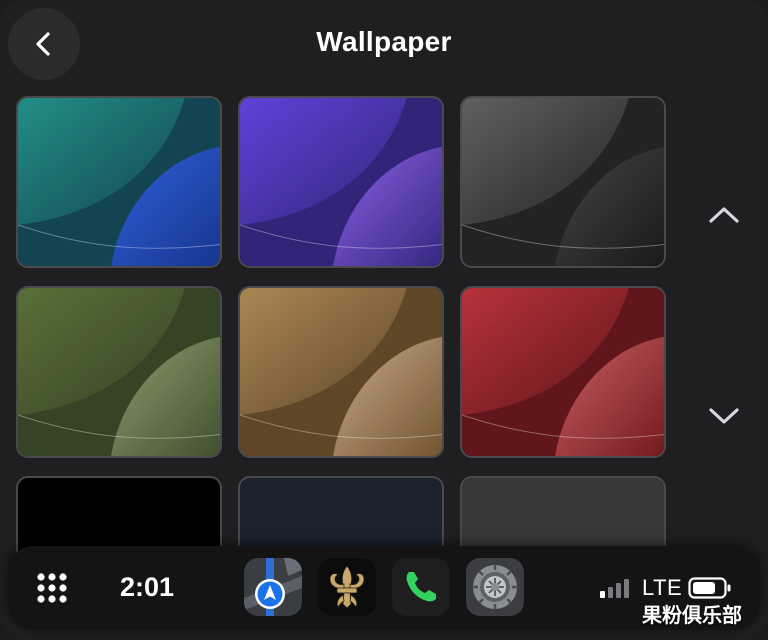 The image size is (768, 640). I want to click on wallpaper-tile-red, so click(563, 372).